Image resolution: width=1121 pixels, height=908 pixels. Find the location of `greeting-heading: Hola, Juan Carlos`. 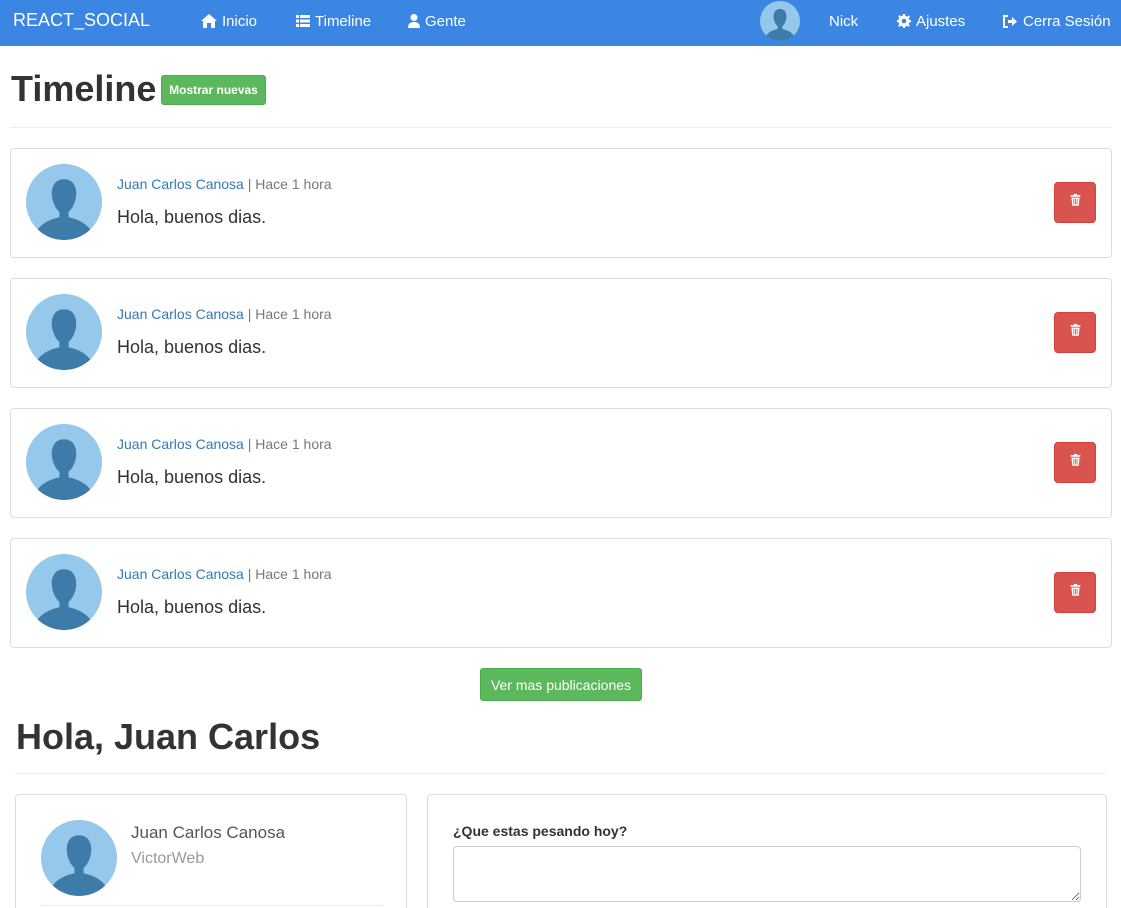

greeting-heading: Hola, Juan Carlos is located at coordinates (168, 736).